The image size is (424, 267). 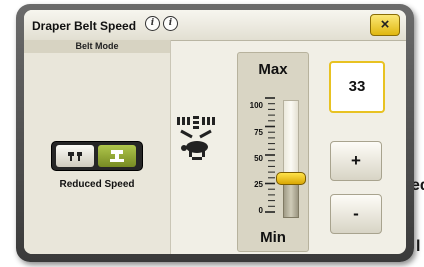 I want to click on belt-speed-slider-panel: Max 100 75 50 25 0 Min, so click(x=273, y=152).